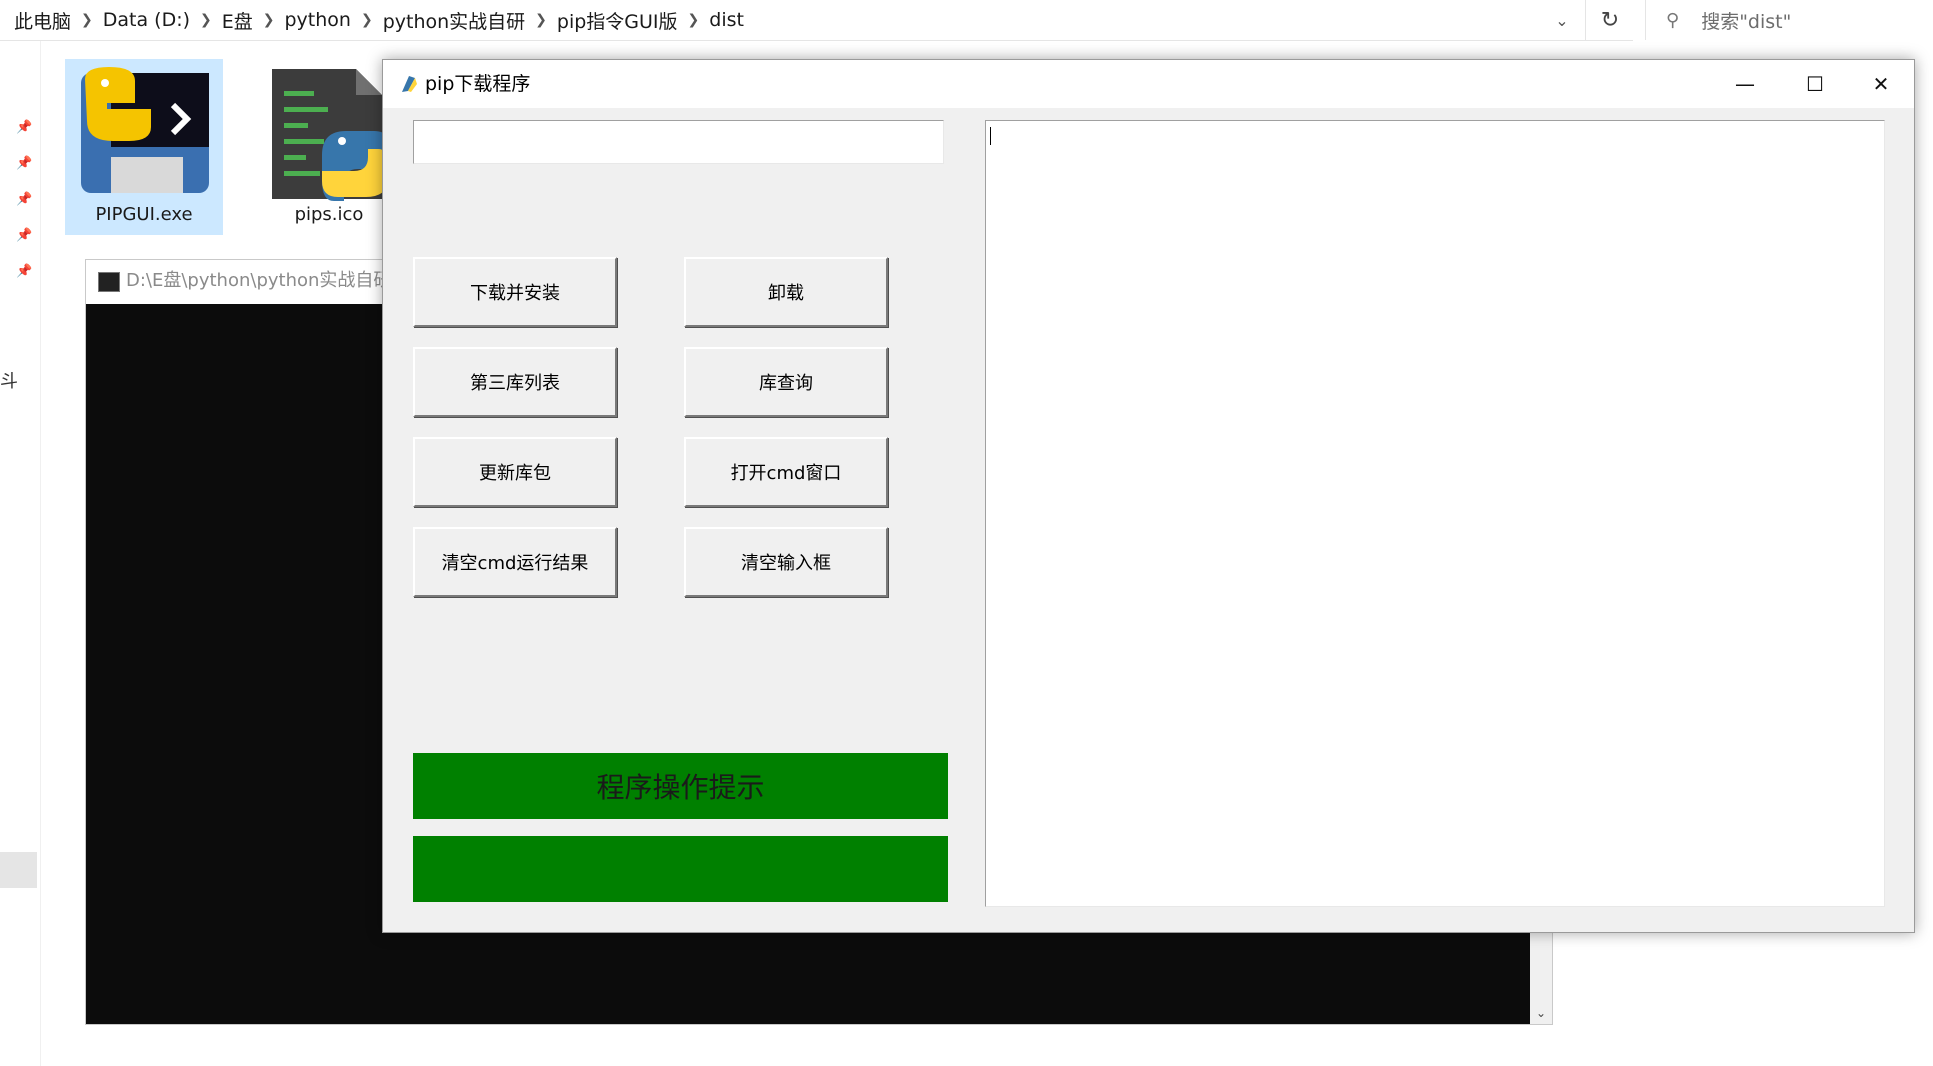 The width and height of the screenshot is (1933, 1066). I want to click on search-icon: ⚲, so click(1673, 20).